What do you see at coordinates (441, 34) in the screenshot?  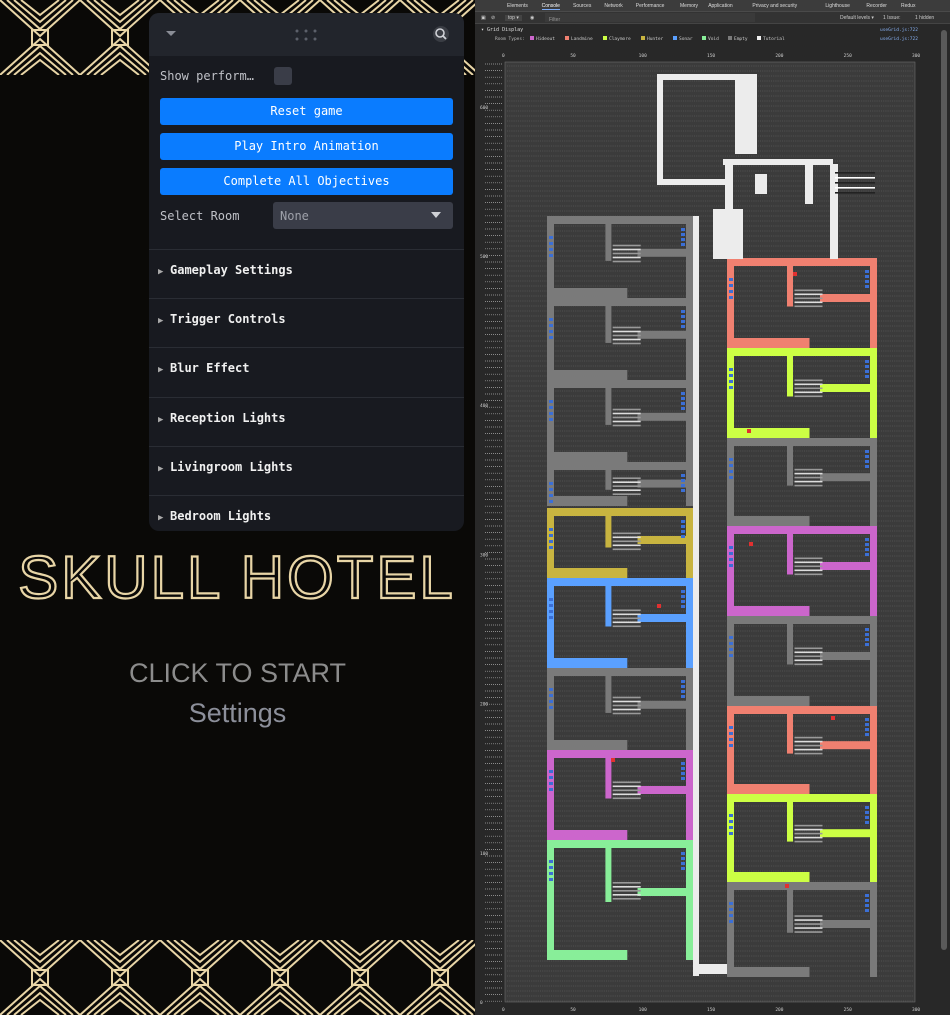 I see `search-icon` at bounding box center [441, 34].